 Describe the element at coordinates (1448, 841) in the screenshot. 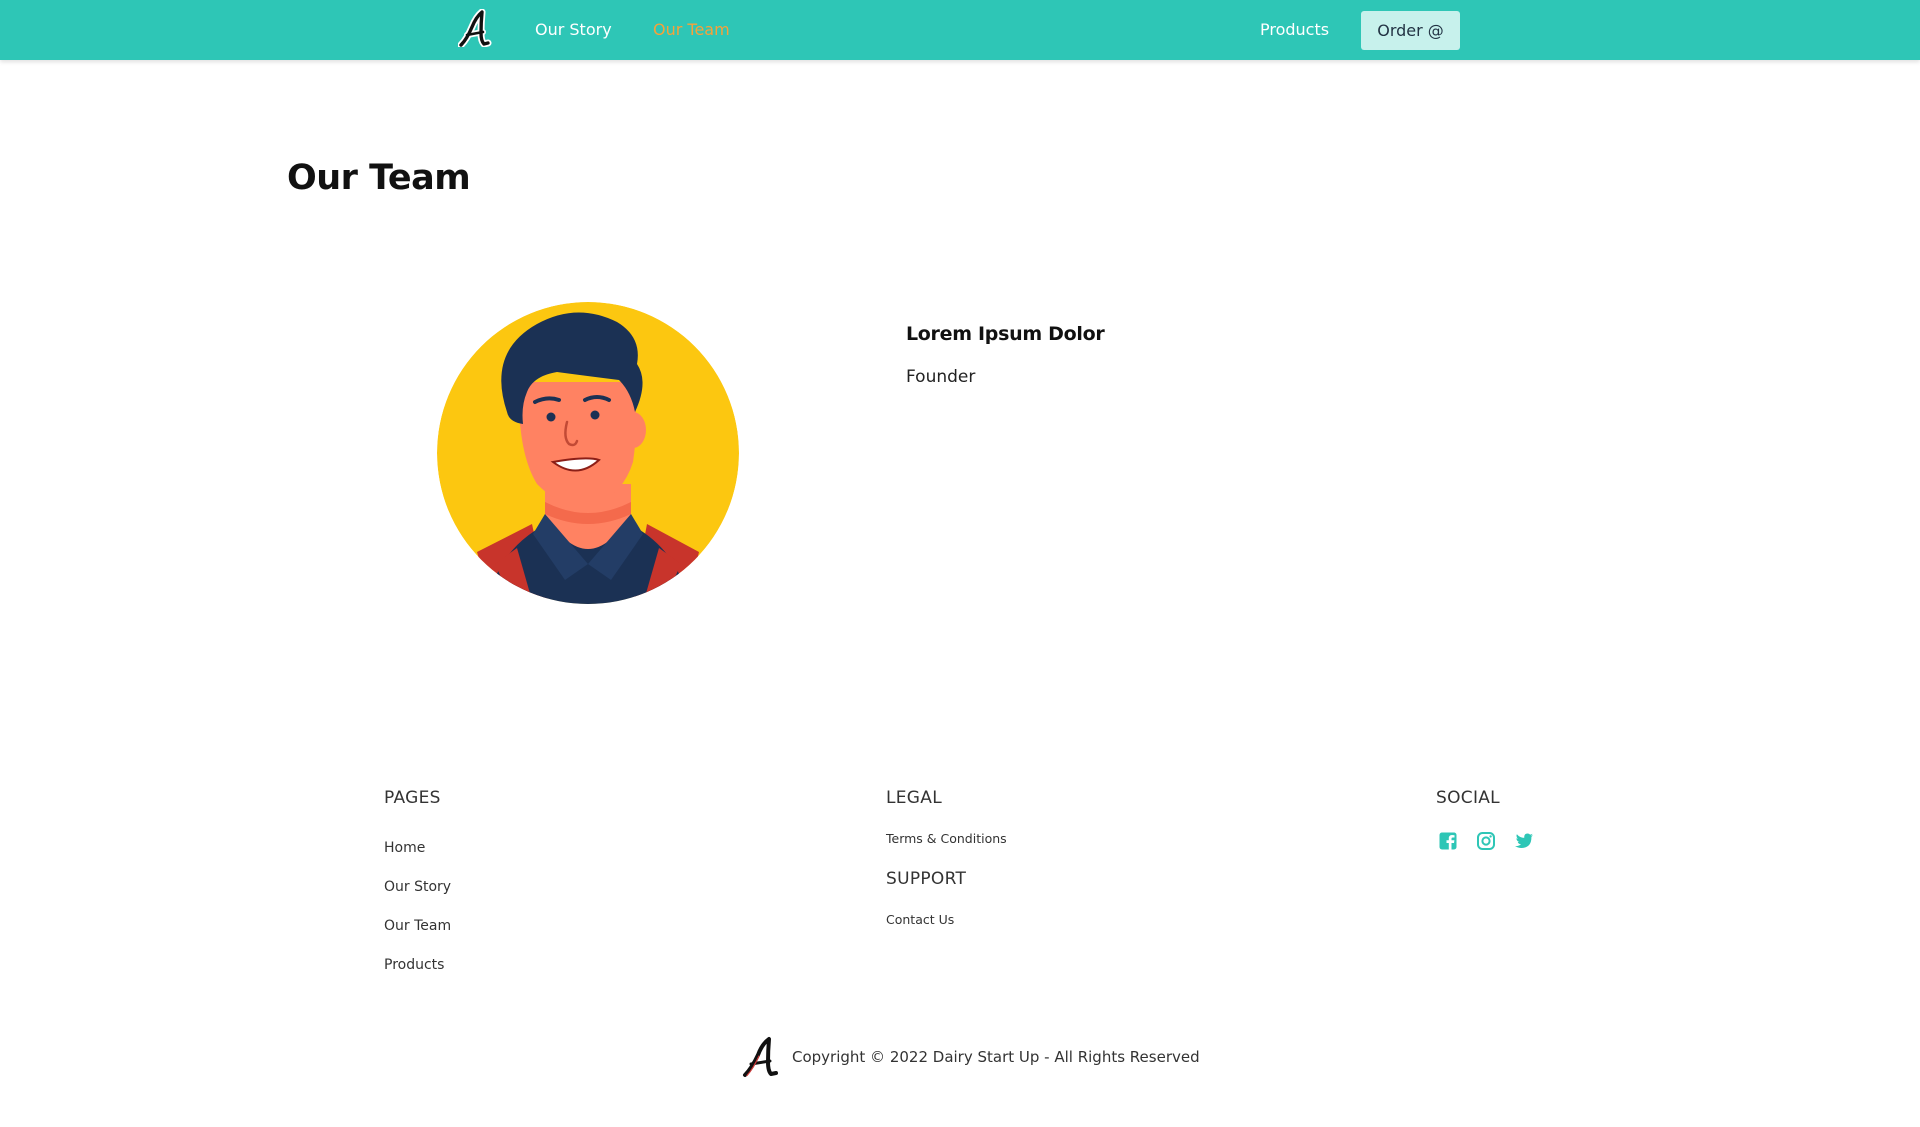

I see `facebook-icon` at that location.